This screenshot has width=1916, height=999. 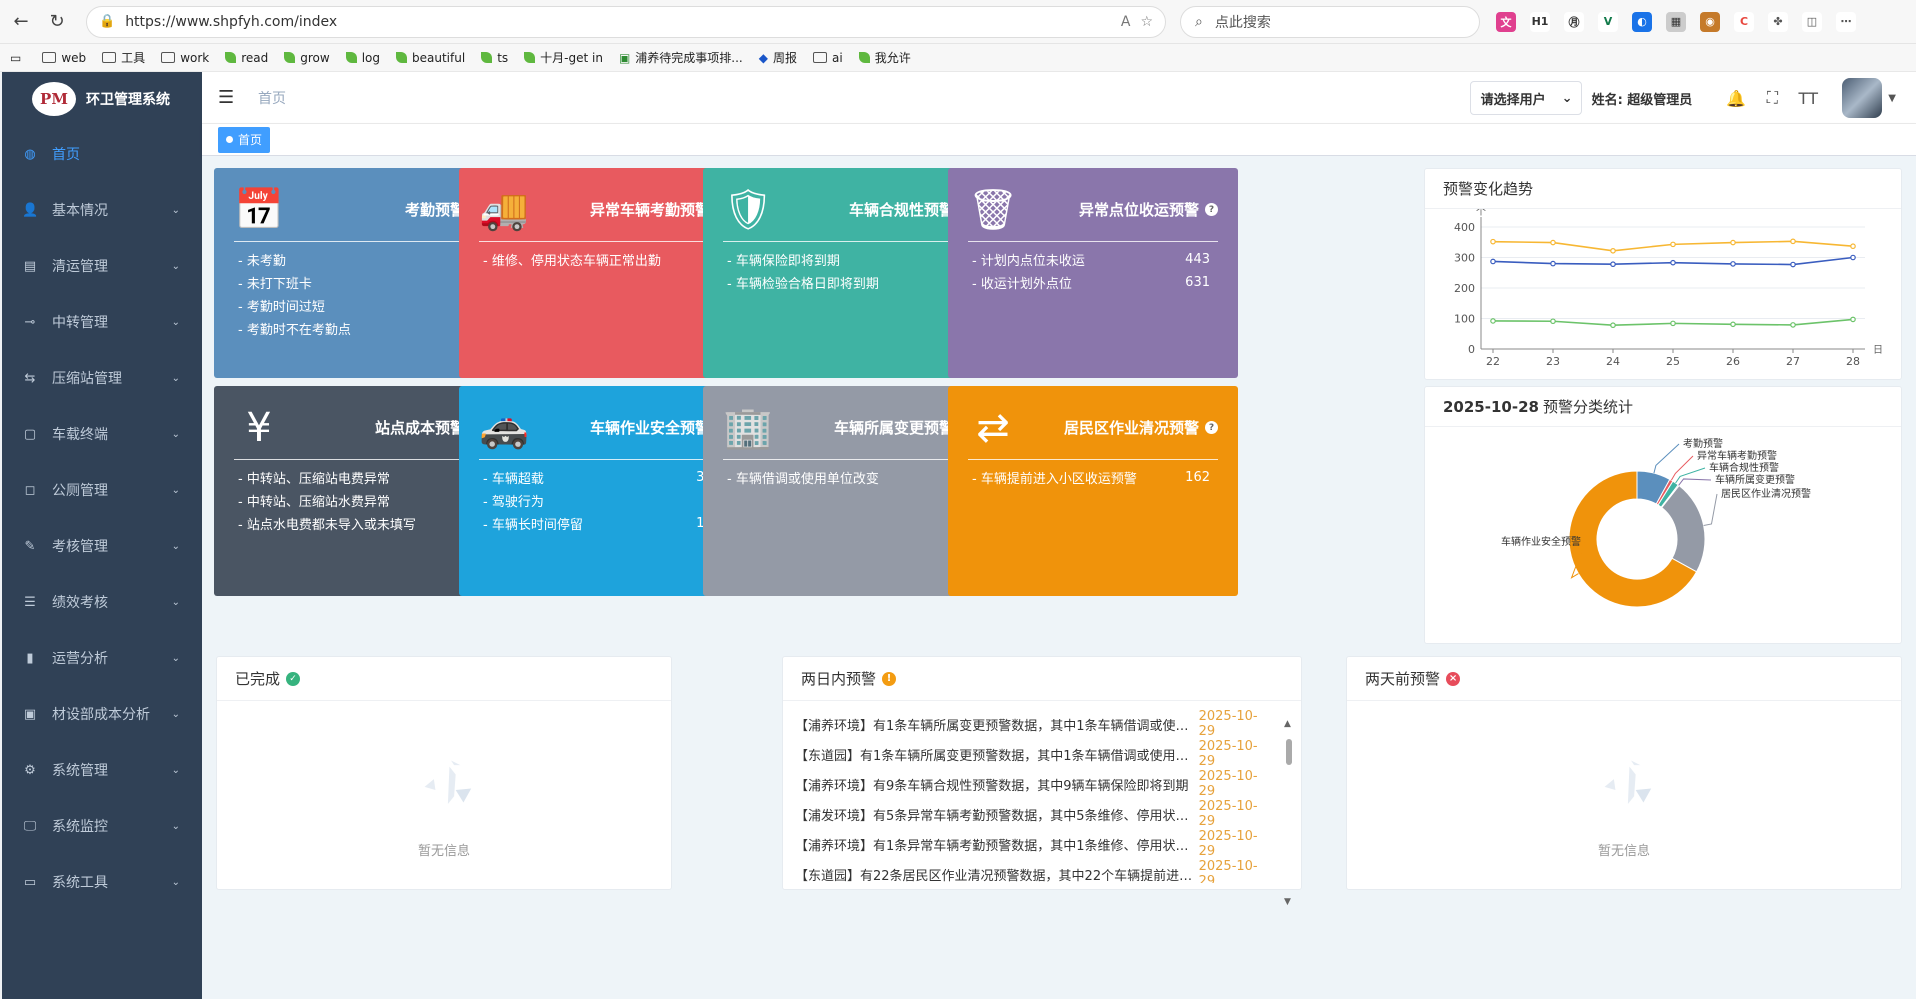 I want to click on card-header: ⇄ 居民区作业清况预警?, so click(x=1093, y=428).